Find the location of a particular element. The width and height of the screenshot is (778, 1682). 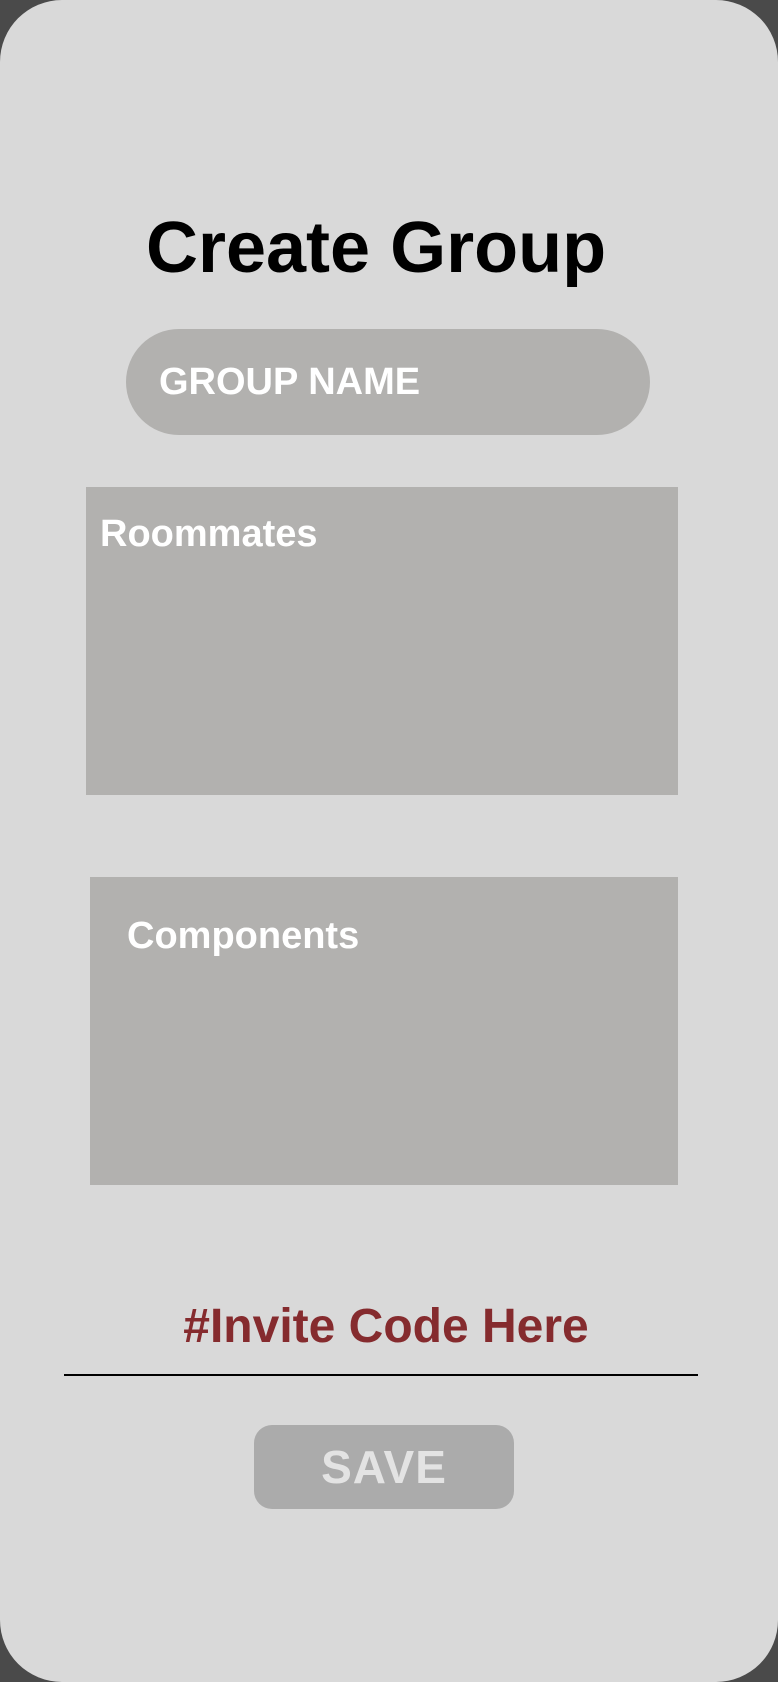

page-title: Create Group is located at coordinates (376, 248).